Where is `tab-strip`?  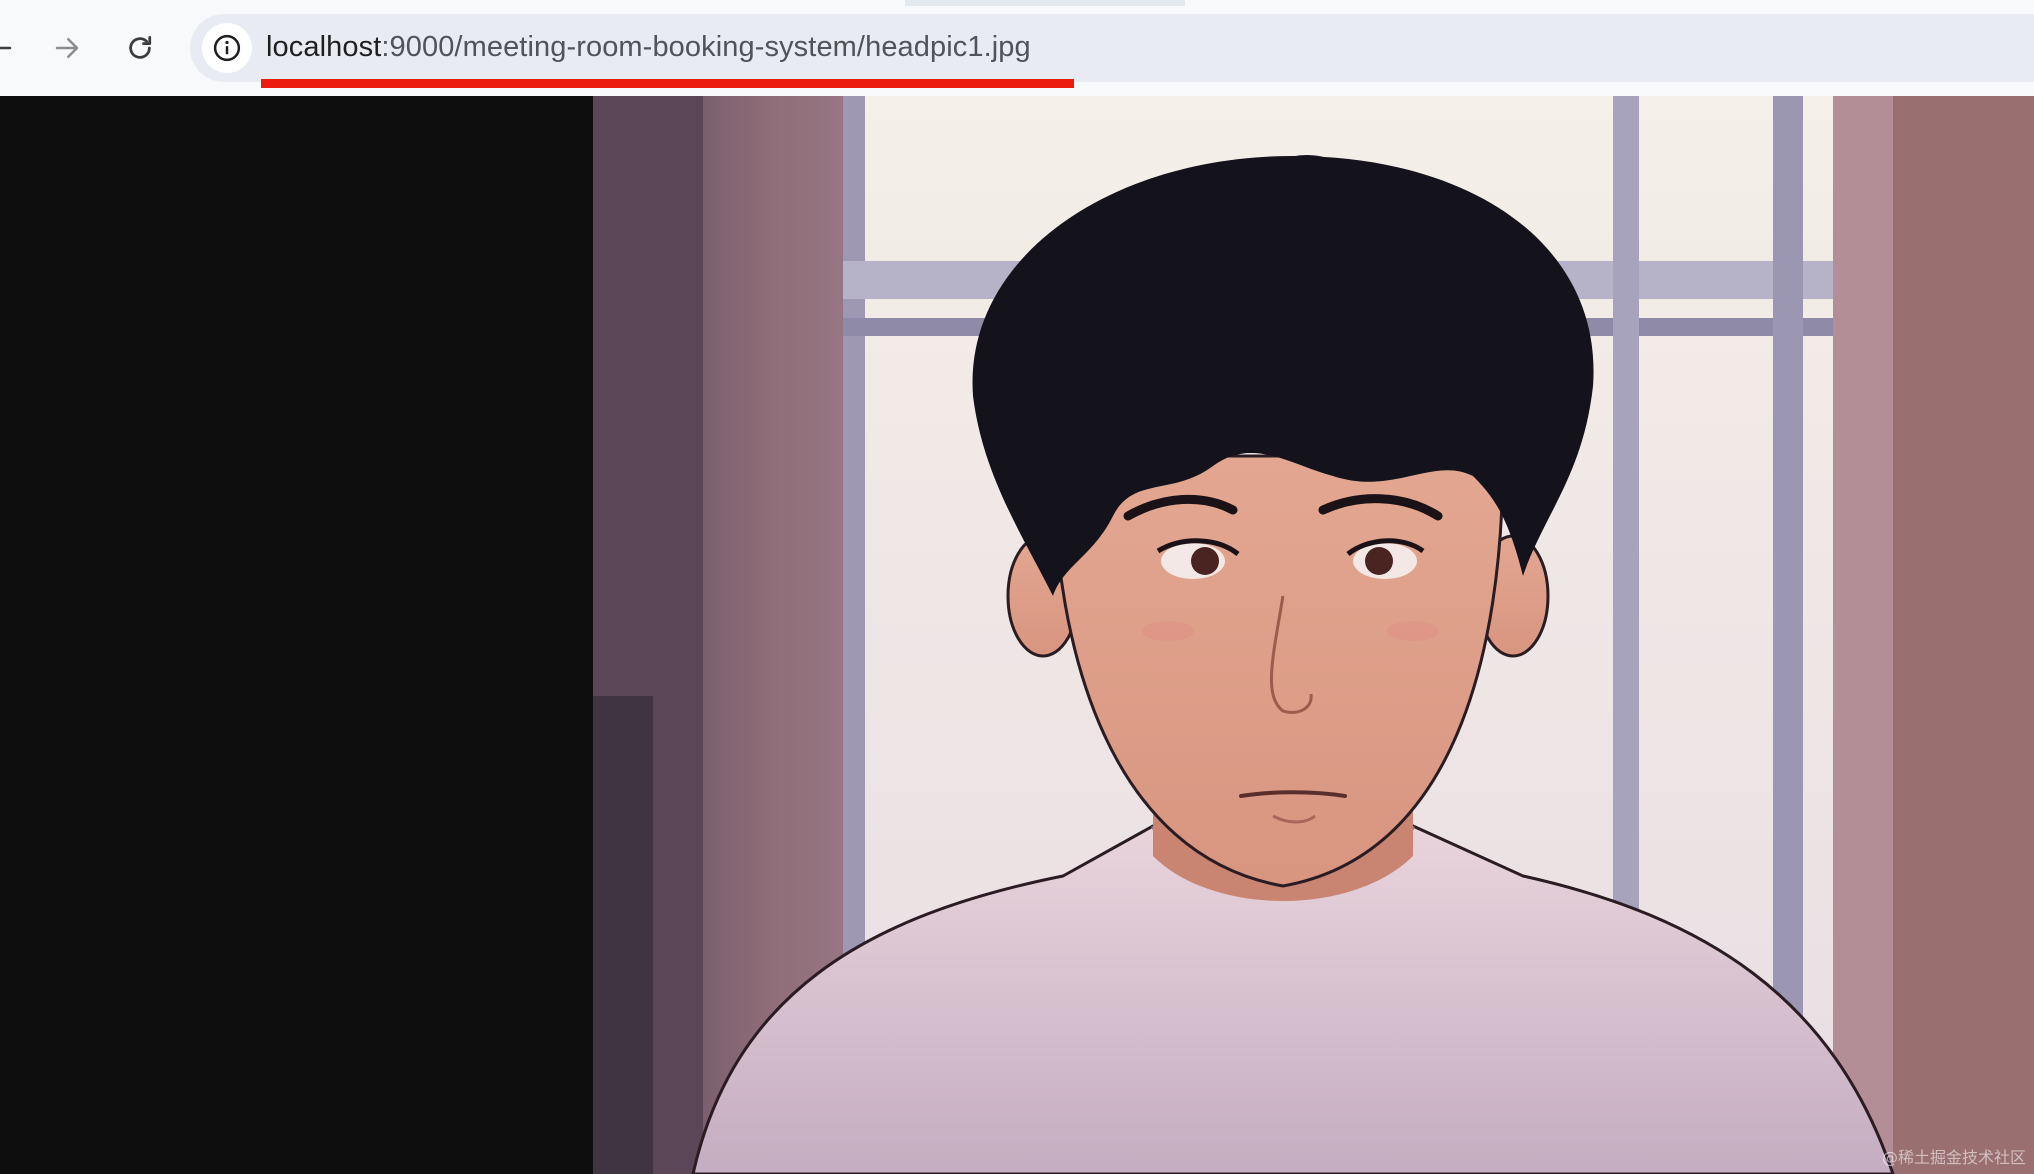 tab-strip is located at coordinates (1017, 3).